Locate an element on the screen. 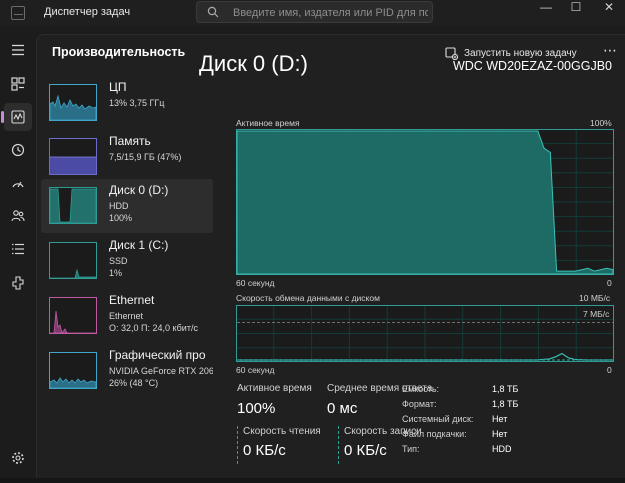 This screenshot has height=483, width=625. device-name: Ethernet is located at coordinates (132, 300).